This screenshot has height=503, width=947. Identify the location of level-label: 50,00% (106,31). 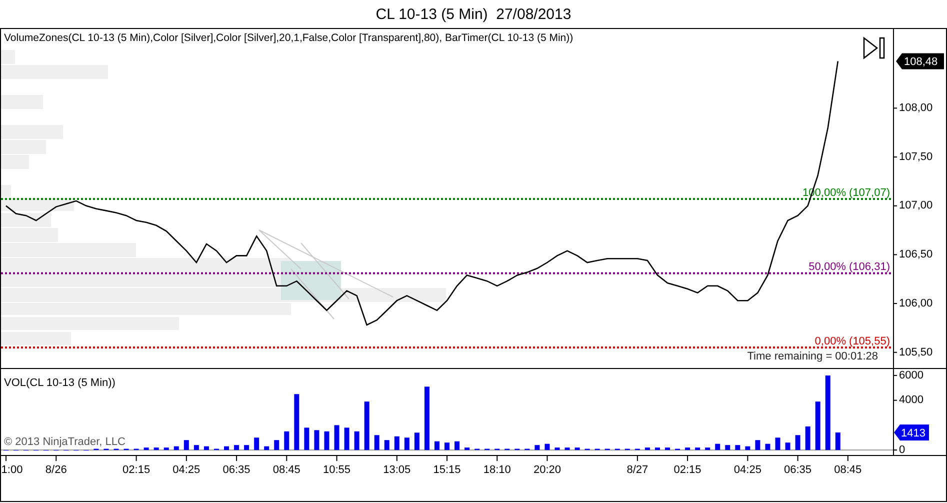
(849, 267).